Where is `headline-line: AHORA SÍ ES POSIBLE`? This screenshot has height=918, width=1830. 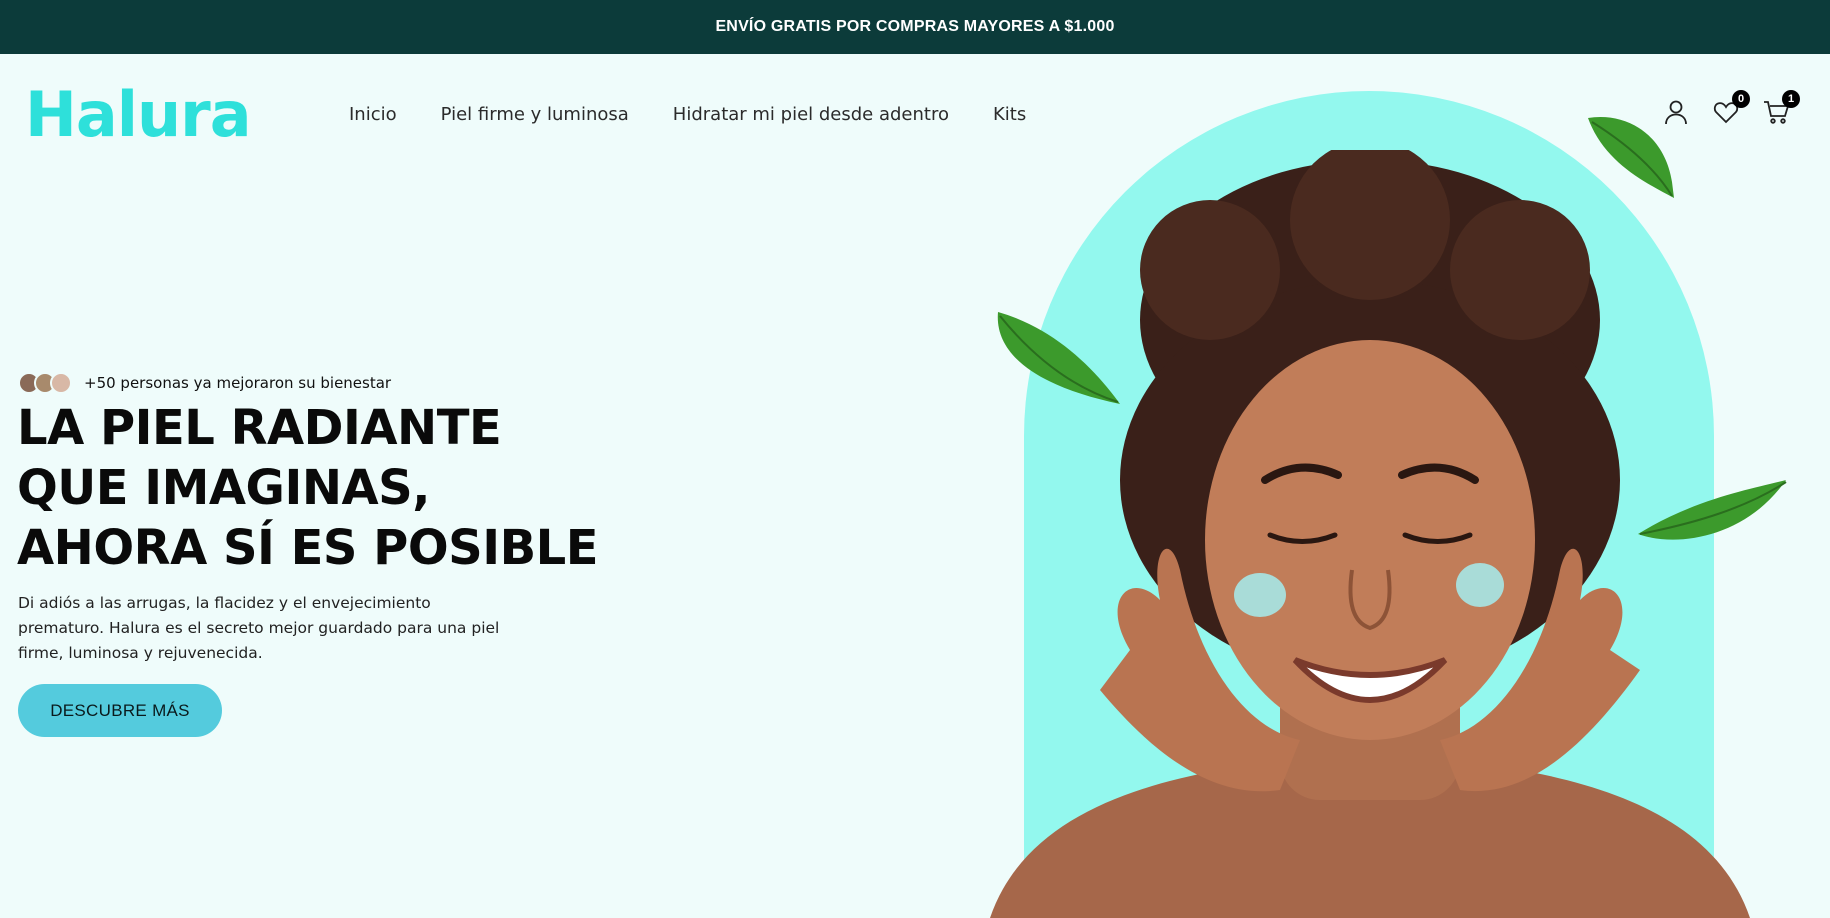
headline-line: AHORA SÍ ES POSIBLE is located at coordinates (308, 548).